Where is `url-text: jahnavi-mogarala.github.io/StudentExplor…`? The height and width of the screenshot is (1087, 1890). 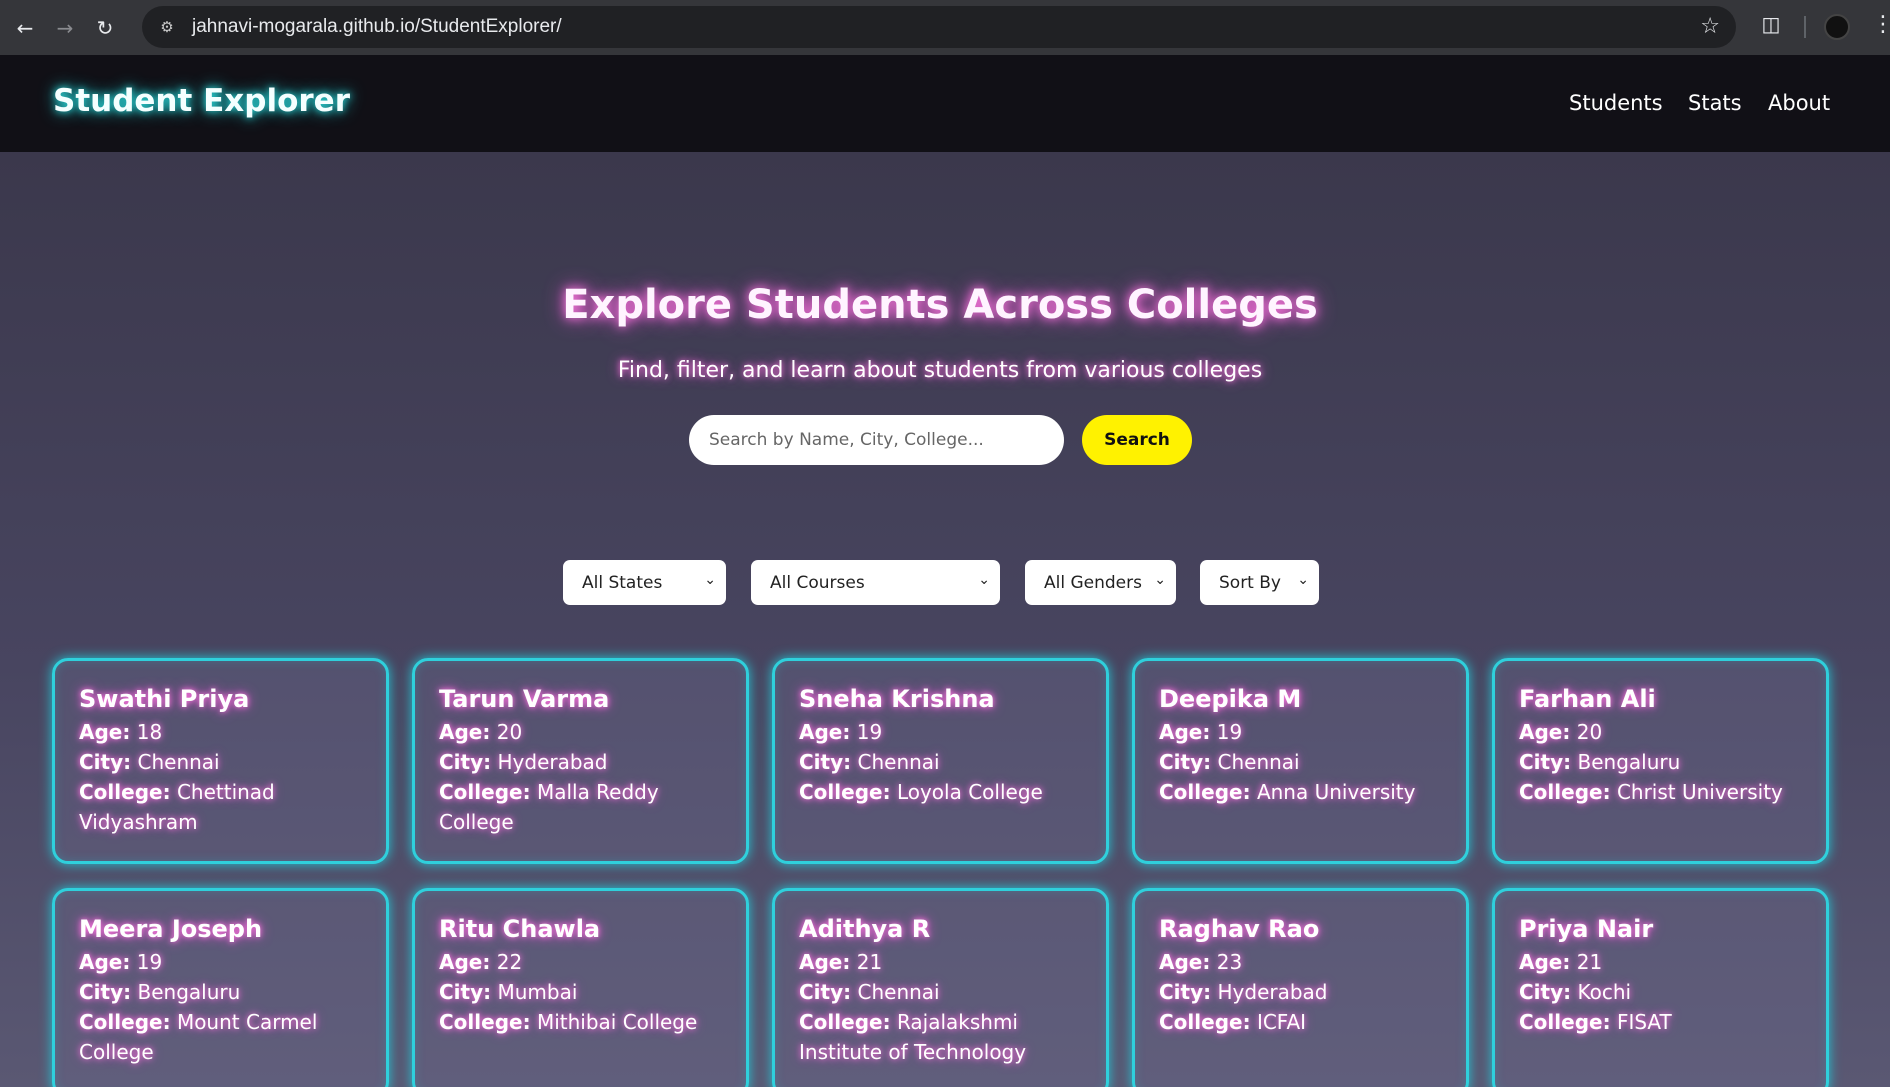 url-text: jahnavi-mogarala.github.io/StudentExplor… is located at coordinates (377, 27).